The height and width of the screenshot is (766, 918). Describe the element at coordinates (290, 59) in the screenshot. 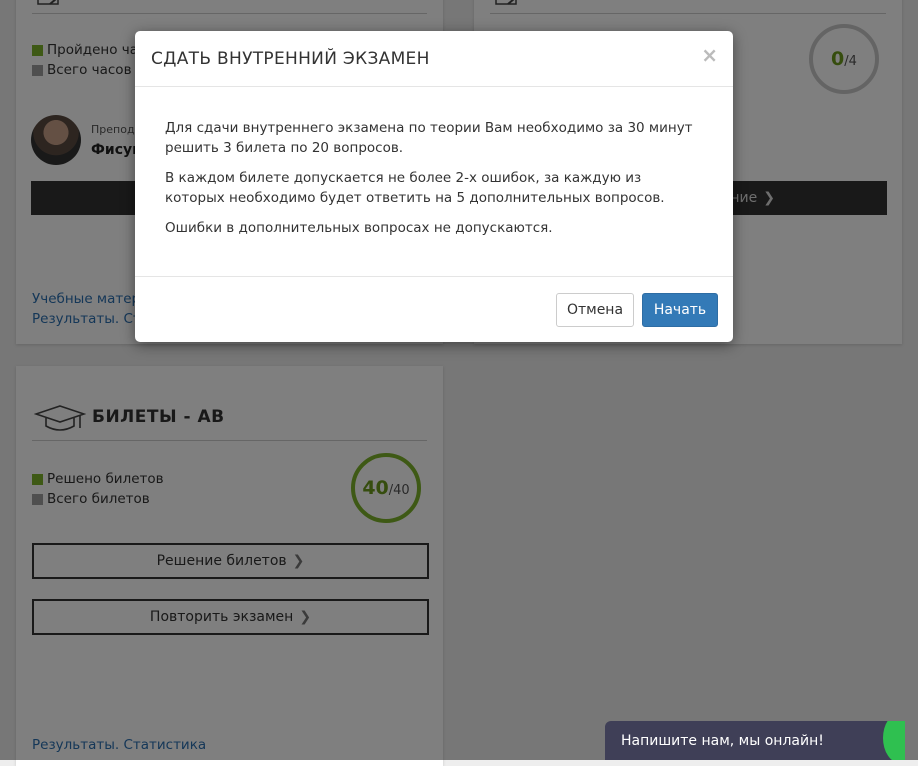

I see `modal-title: СДАТЬ ВНУТРЕННИЙ ЭКЗАМЕН` at that location.